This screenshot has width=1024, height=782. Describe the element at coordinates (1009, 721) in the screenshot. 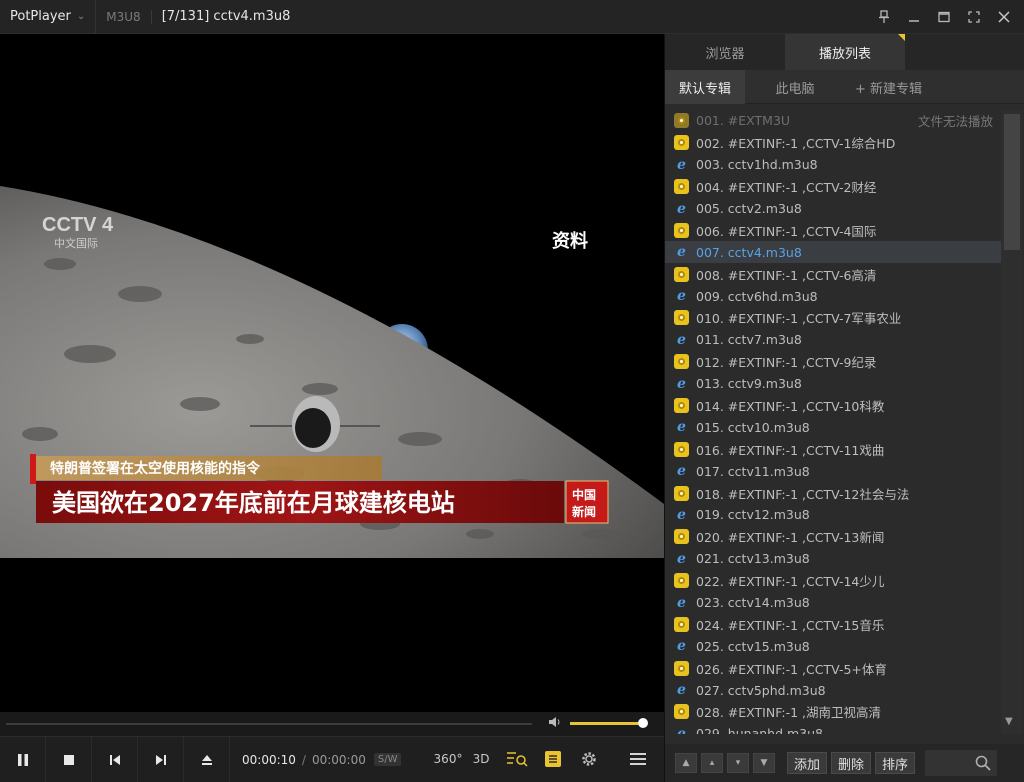

I see `scroll-down-arrow-icon: ▼` at that location.